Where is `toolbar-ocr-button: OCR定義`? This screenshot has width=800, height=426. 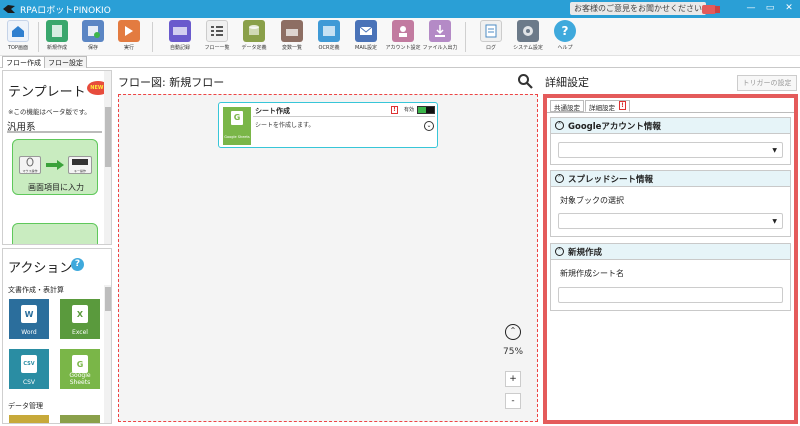
toolbar-ocr-button: OCR定義 is located at coordinates (329, 35).